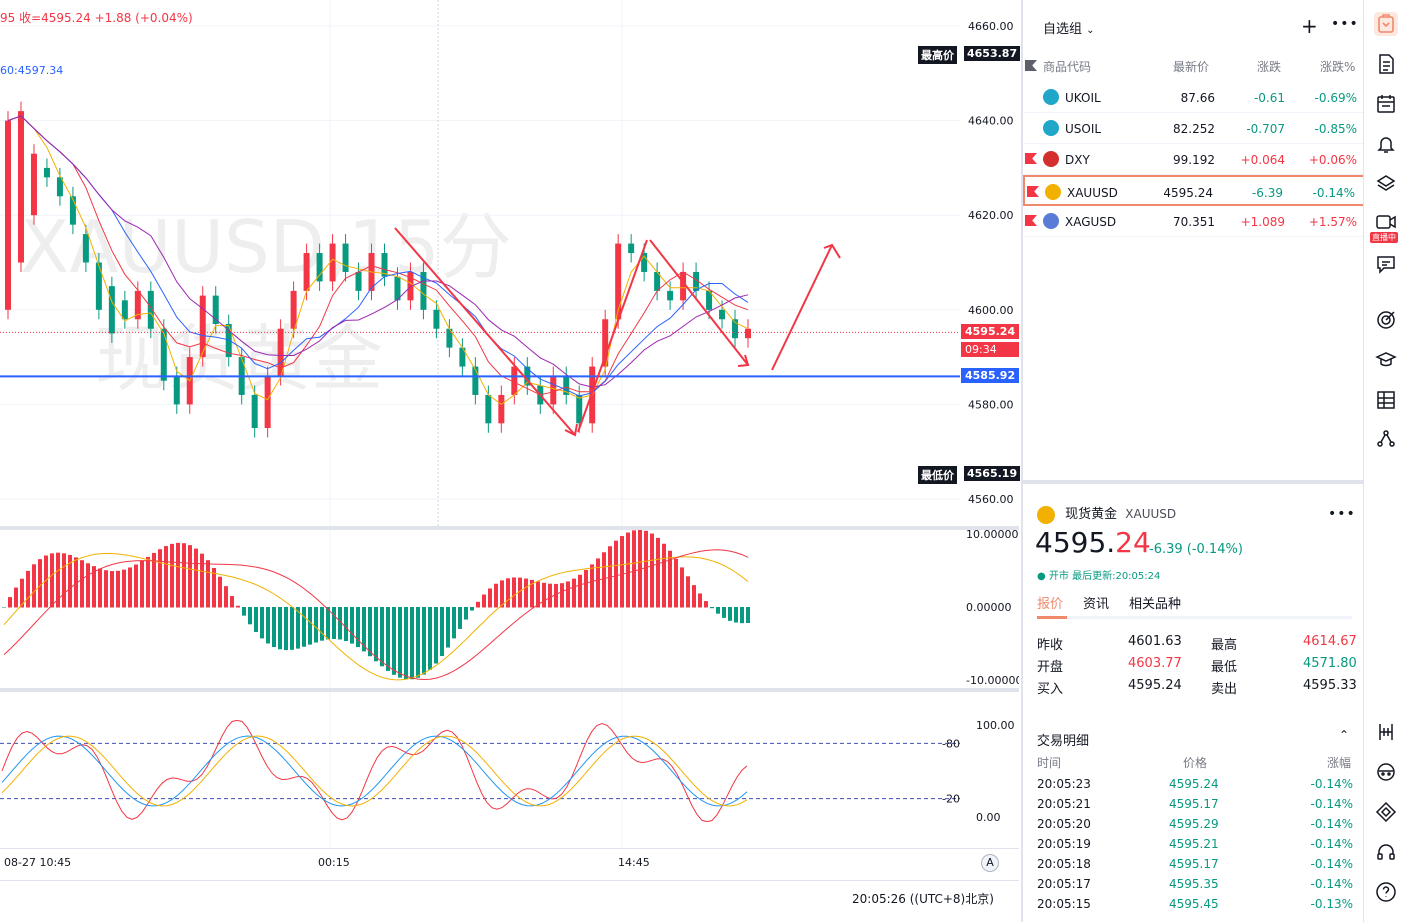  I want to click on row-symbol: XAGUSD, so click(1091, 222).